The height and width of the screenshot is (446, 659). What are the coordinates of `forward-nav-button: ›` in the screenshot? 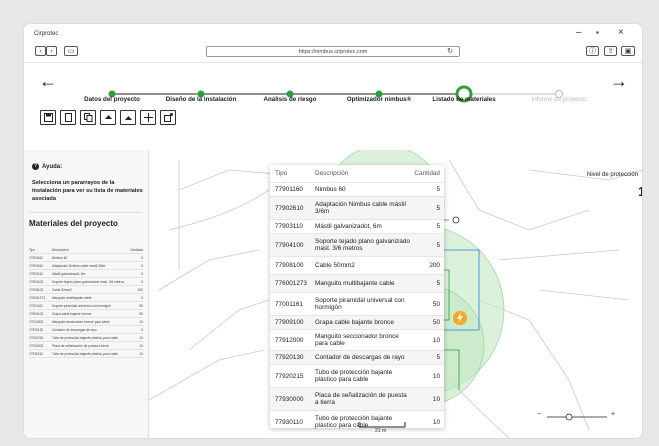 It's located at (51, 51).